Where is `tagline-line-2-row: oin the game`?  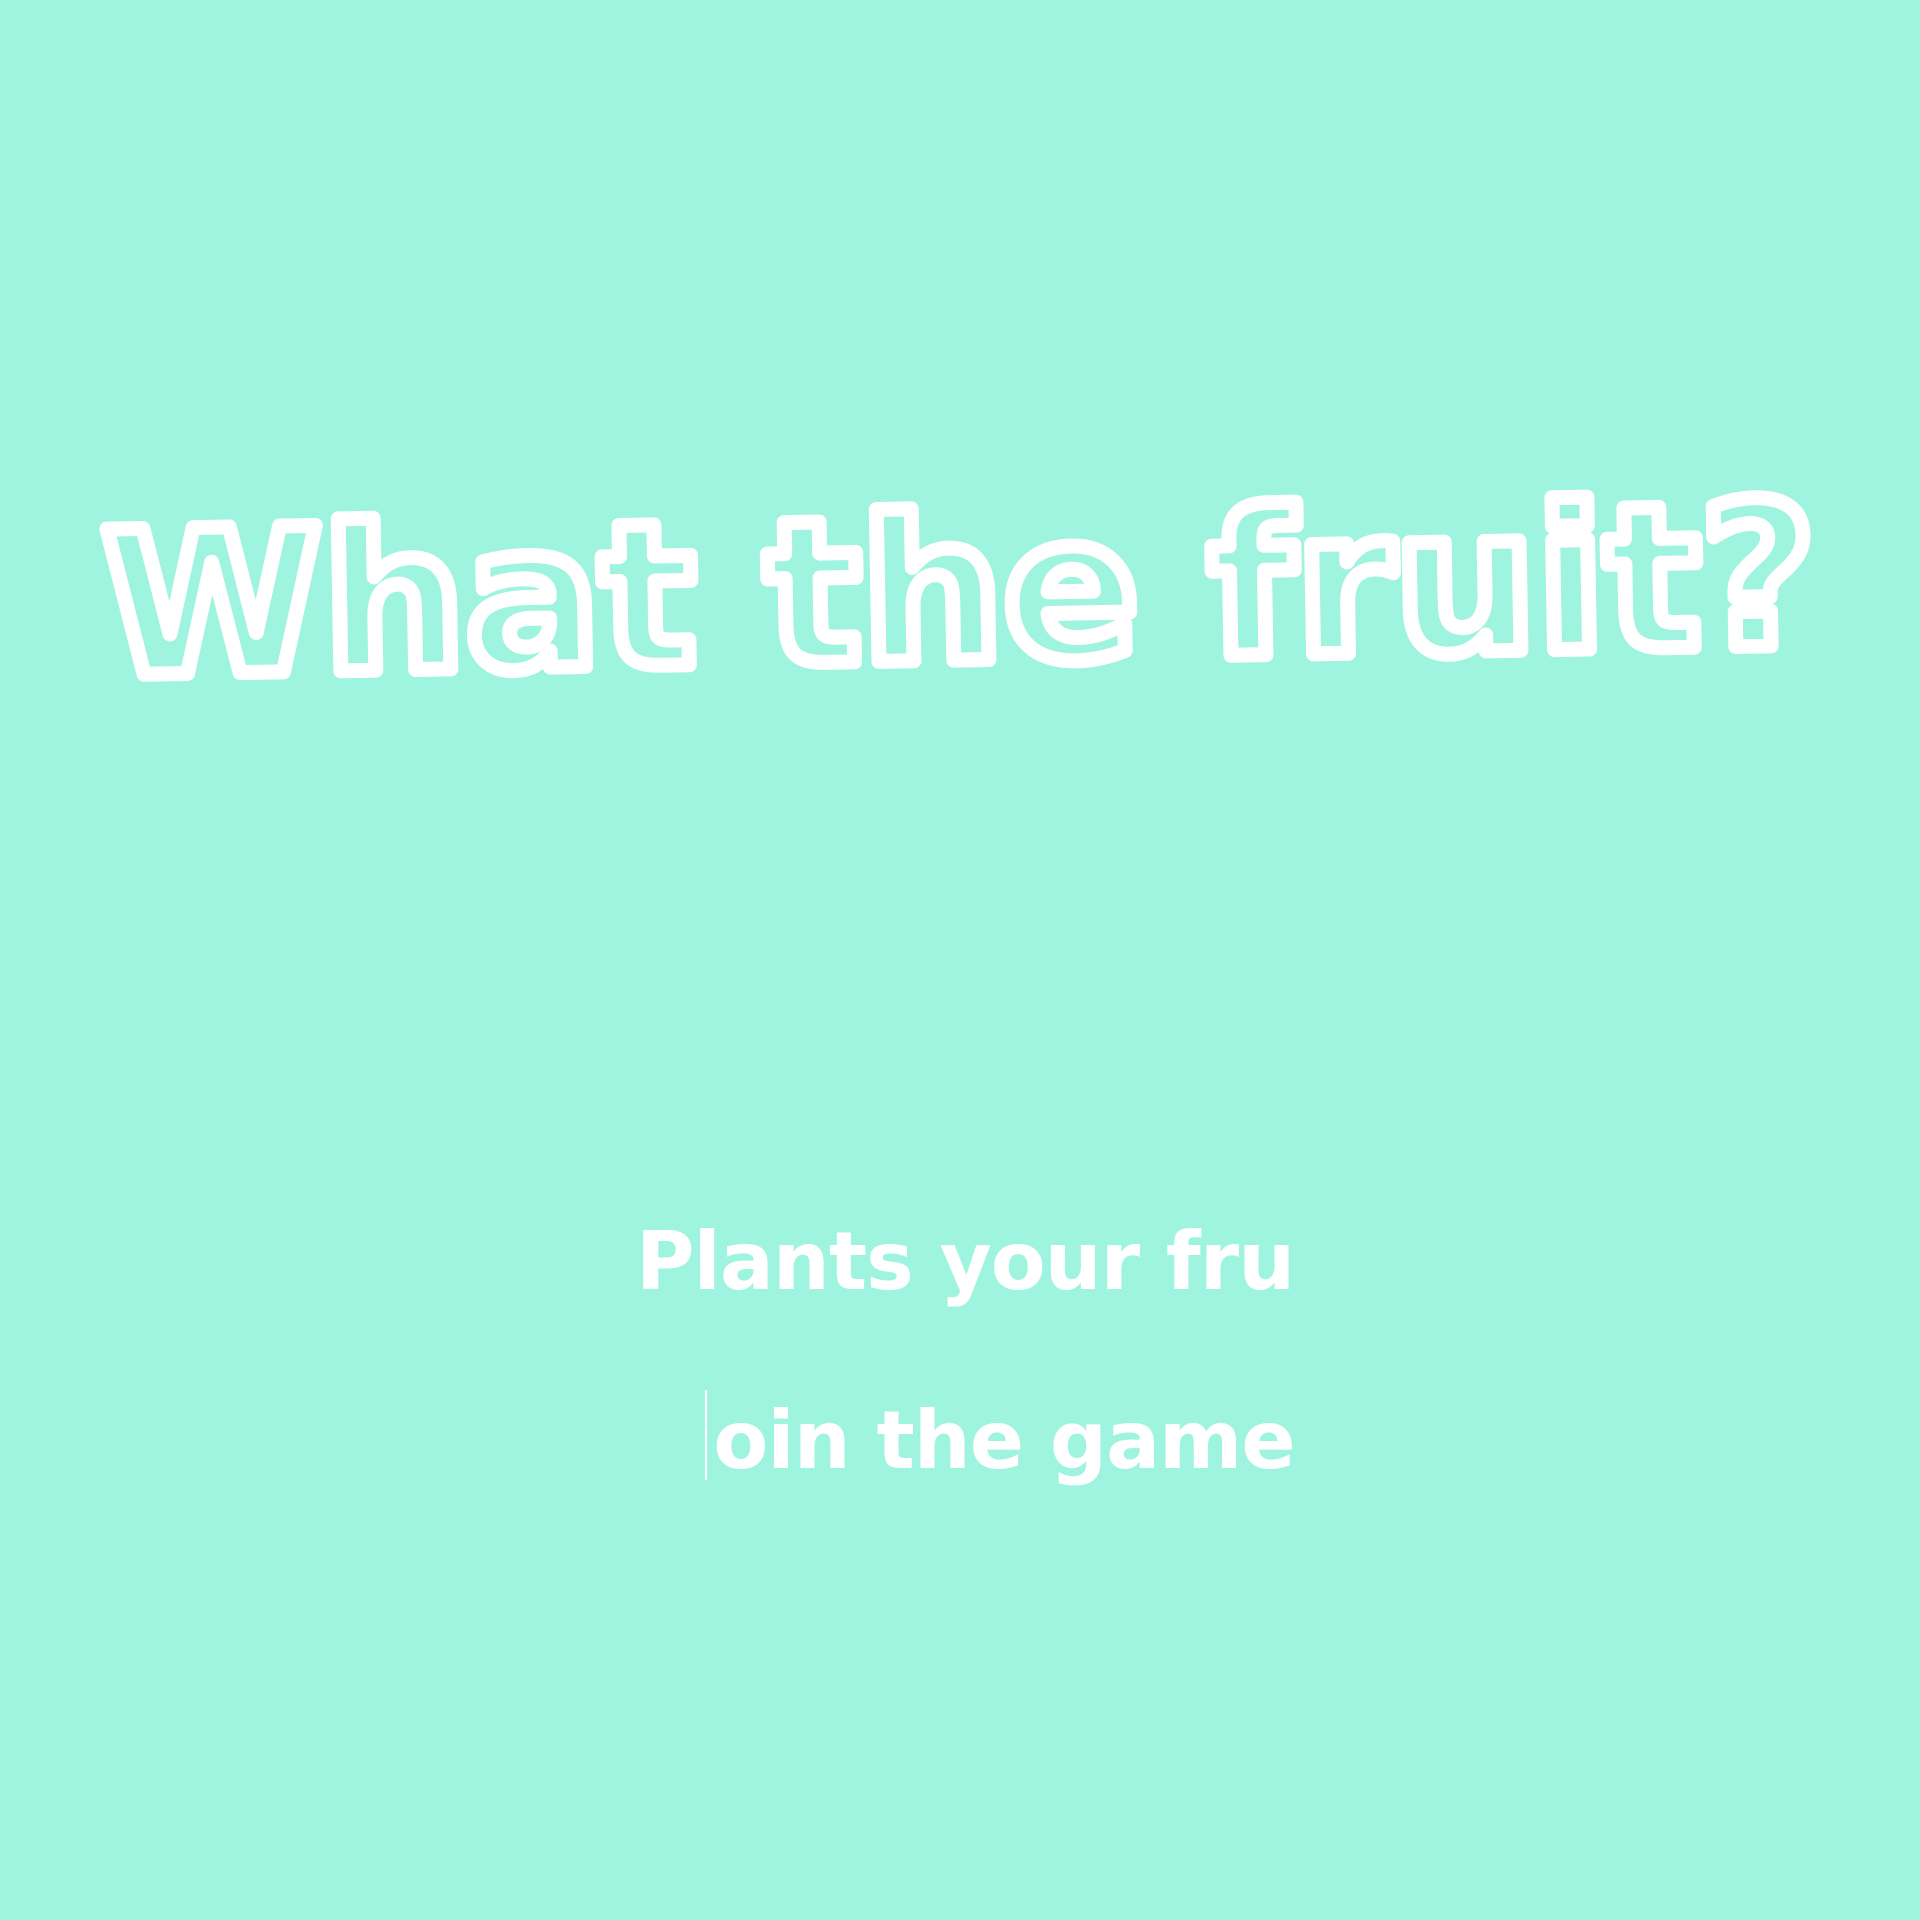 tagline-line-2-row: oin the game is located at coordinates (960, 1435).